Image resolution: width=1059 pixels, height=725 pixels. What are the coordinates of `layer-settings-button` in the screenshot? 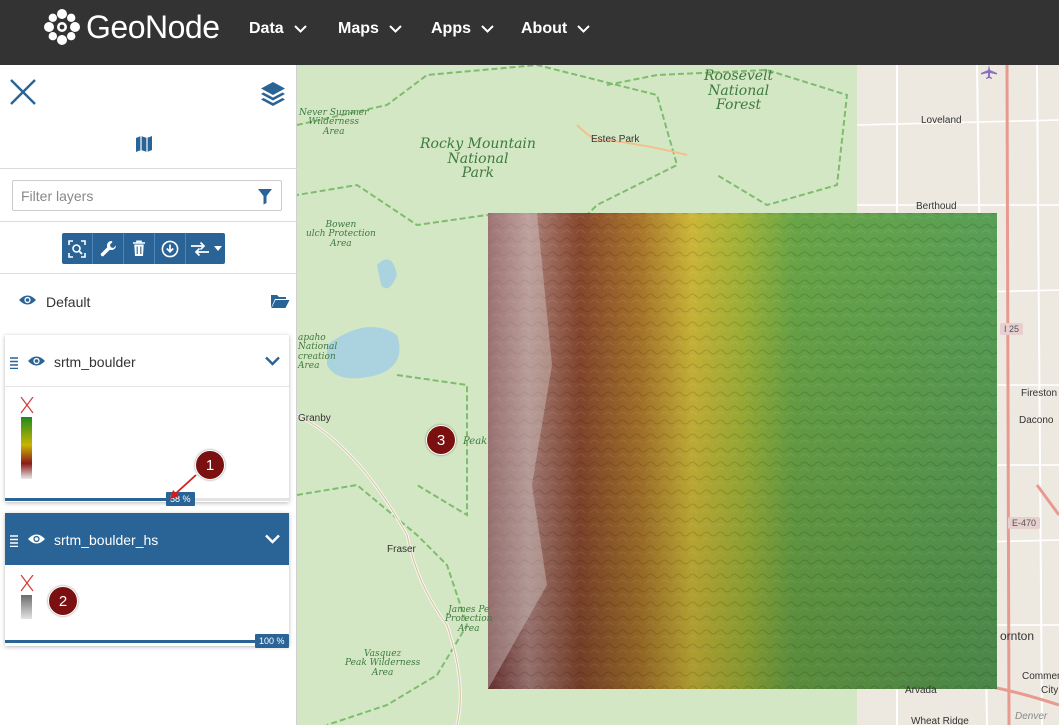 It's located at (108, 248).